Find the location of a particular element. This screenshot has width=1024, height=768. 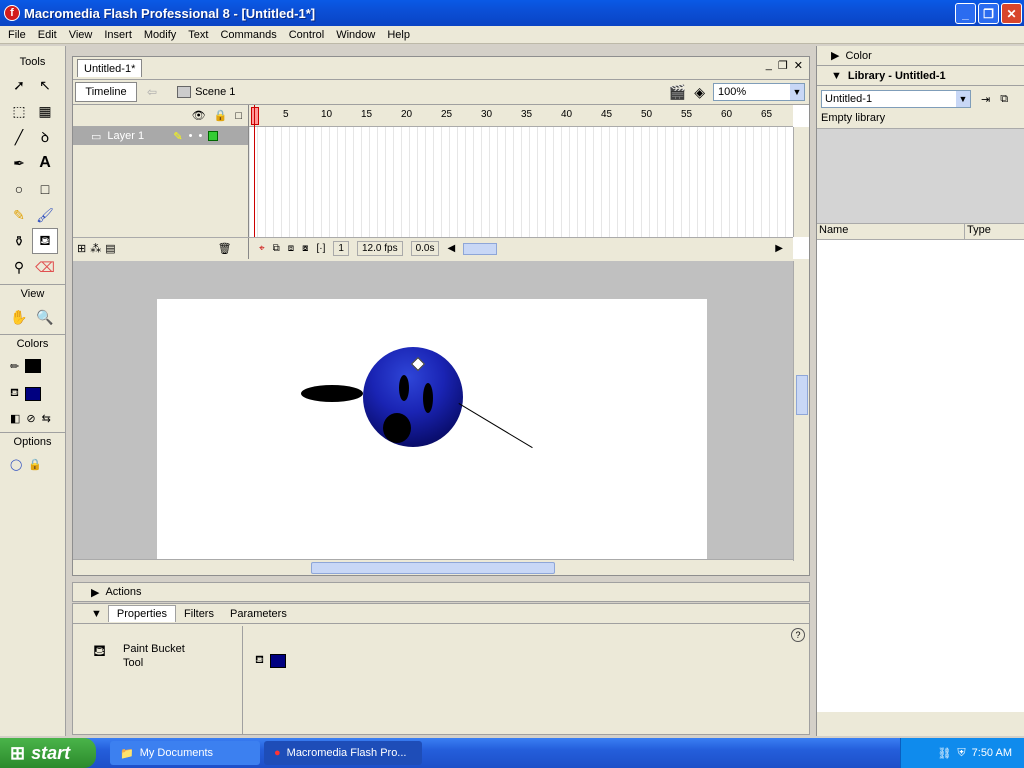

restore-button: ❐ is located at coordinates (988, 13).